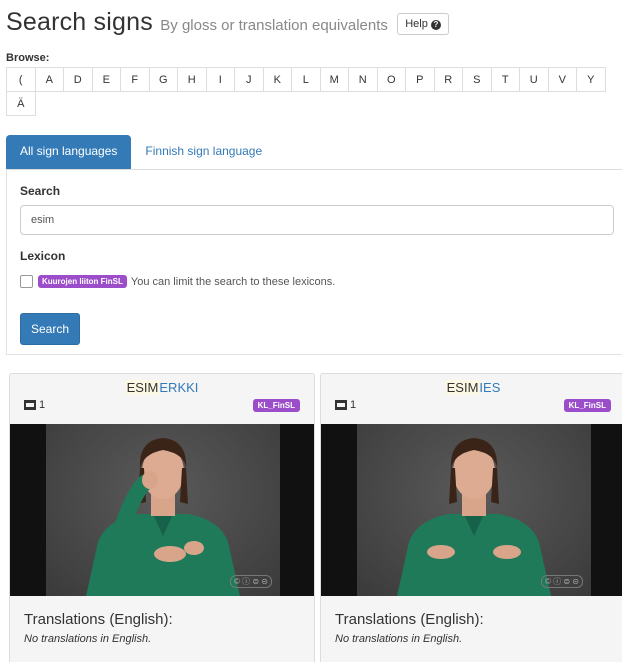 The height and width of the screenshot is (662, 622). What do you see at coordinates (391, 79) in the screenshot?
I see `letter-link: O` at bounding box center [391, 79].